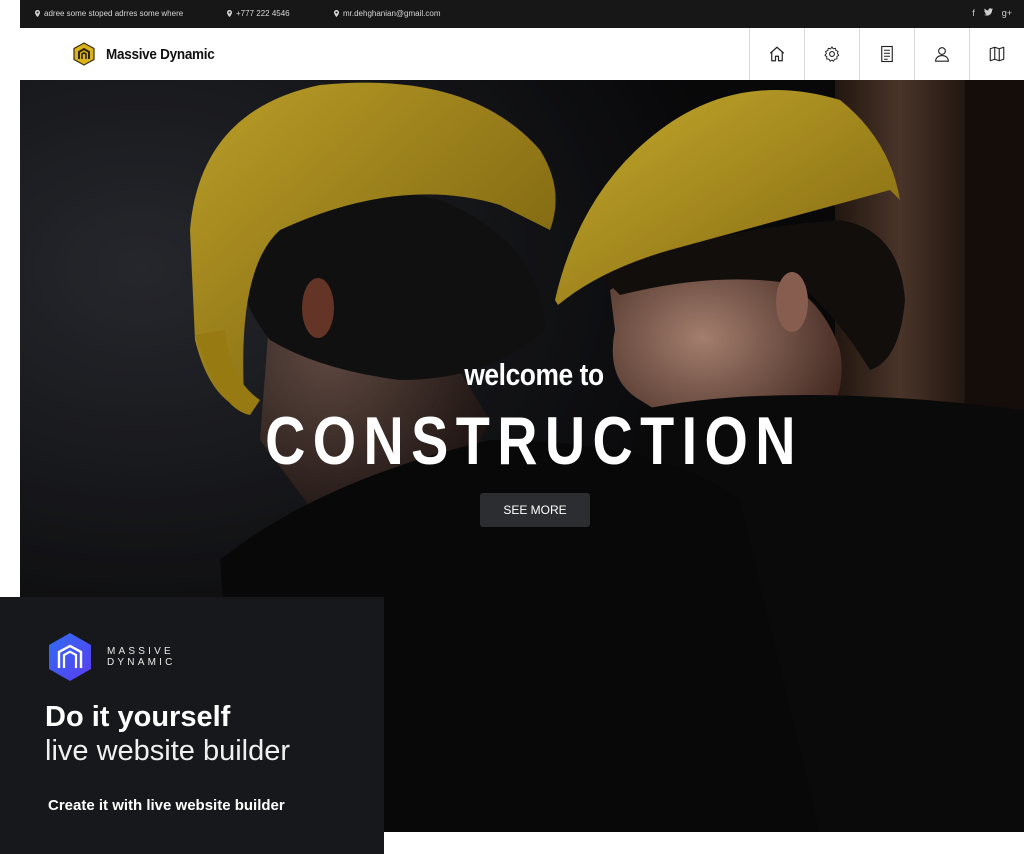 This screenshot has height=854, width=1024. I want to click on hero-subtitle: welcome to, so click(534, 374).